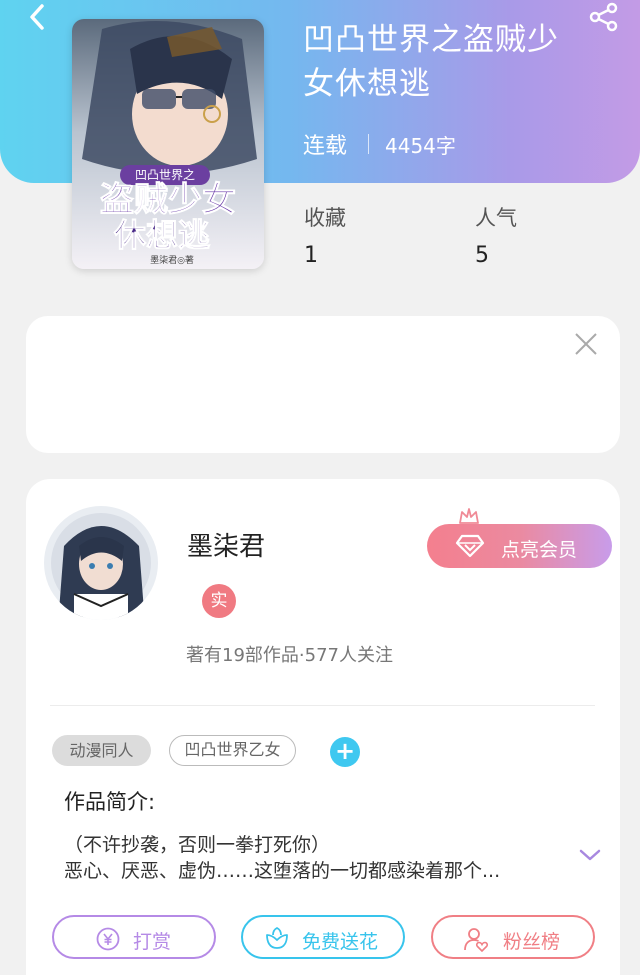 This screenshot has width=640, height=975. Describe the element at coordinates (323, 384) in the screenshot. I see `ad-card` at that location.